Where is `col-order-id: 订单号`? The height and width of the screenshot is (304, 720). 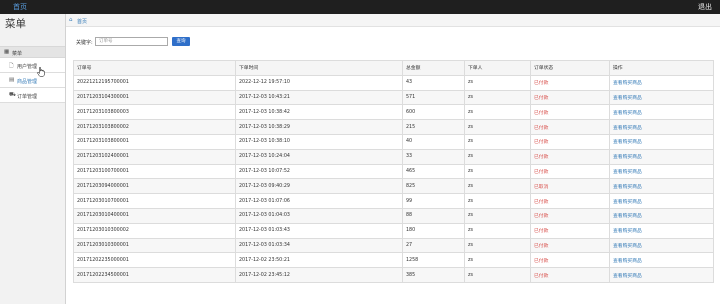
col-order-id: 订单号 is located at coordinates (154, 68).